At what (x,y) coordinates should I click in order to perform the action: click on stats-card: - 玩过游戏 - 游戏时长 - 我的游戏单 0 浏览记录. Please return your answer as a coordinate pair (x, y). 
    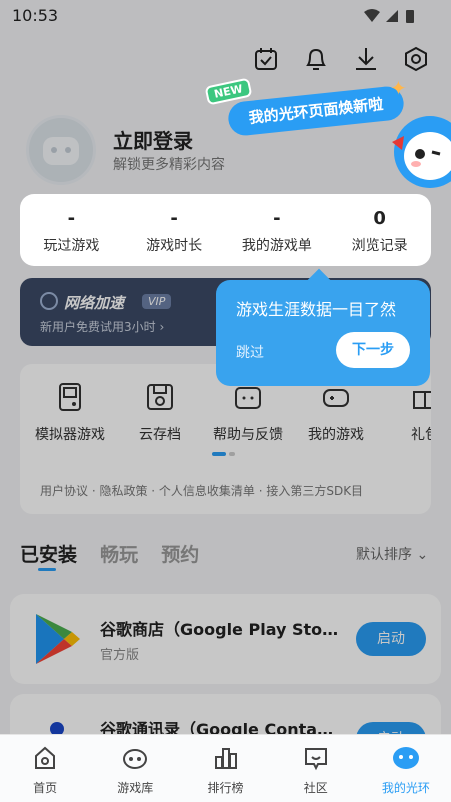
    Looking at the image, I should click on (225, 230).